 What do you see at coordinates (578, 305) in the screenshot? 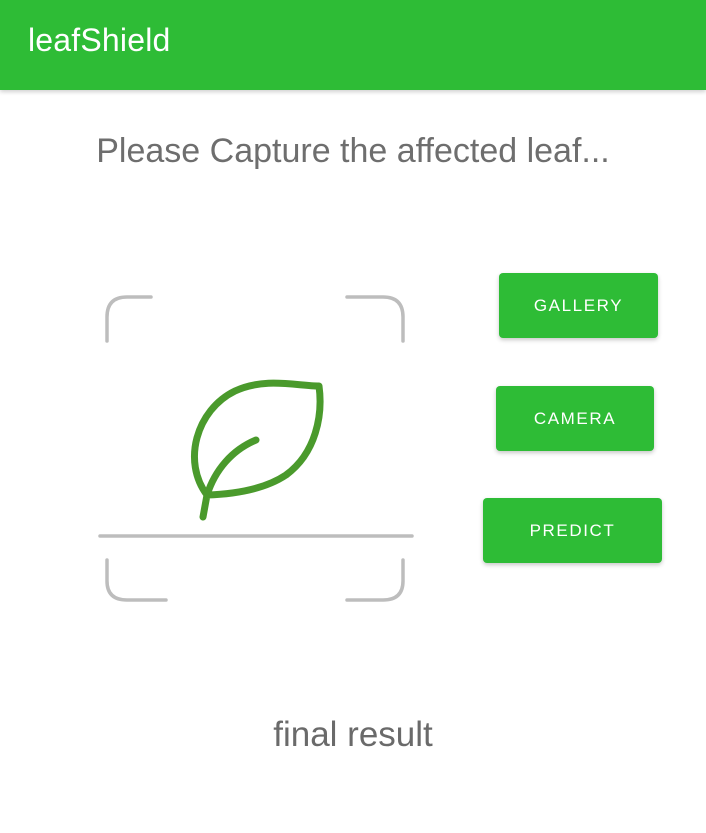
I see `gallery-button: GALLERY` at bounding box center [578, 305].